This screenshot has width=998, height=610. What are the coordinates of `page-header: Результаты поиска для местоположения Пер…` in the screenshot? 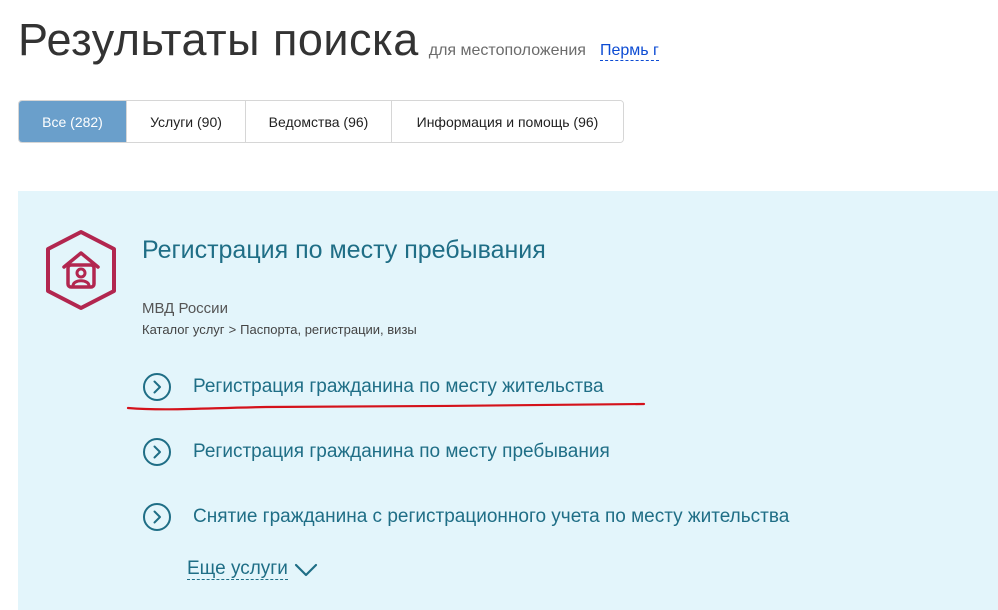 It's located at (338, 40).